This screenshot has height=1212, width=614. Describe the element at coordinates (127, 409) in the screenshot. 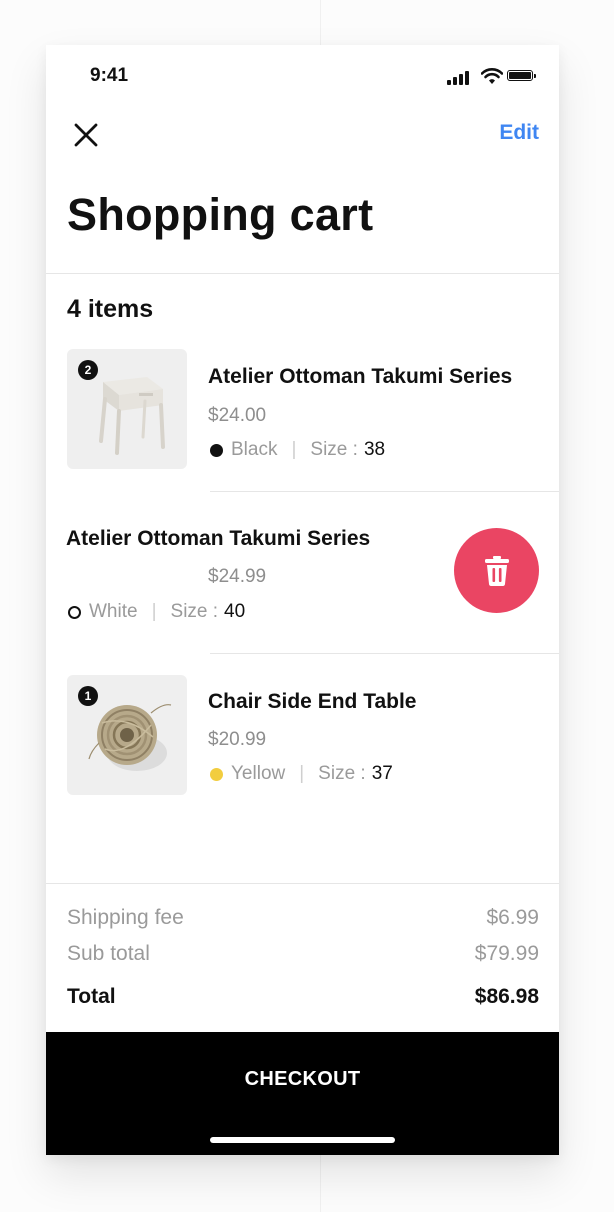

I see `product-thumbnail: 2` at that location.